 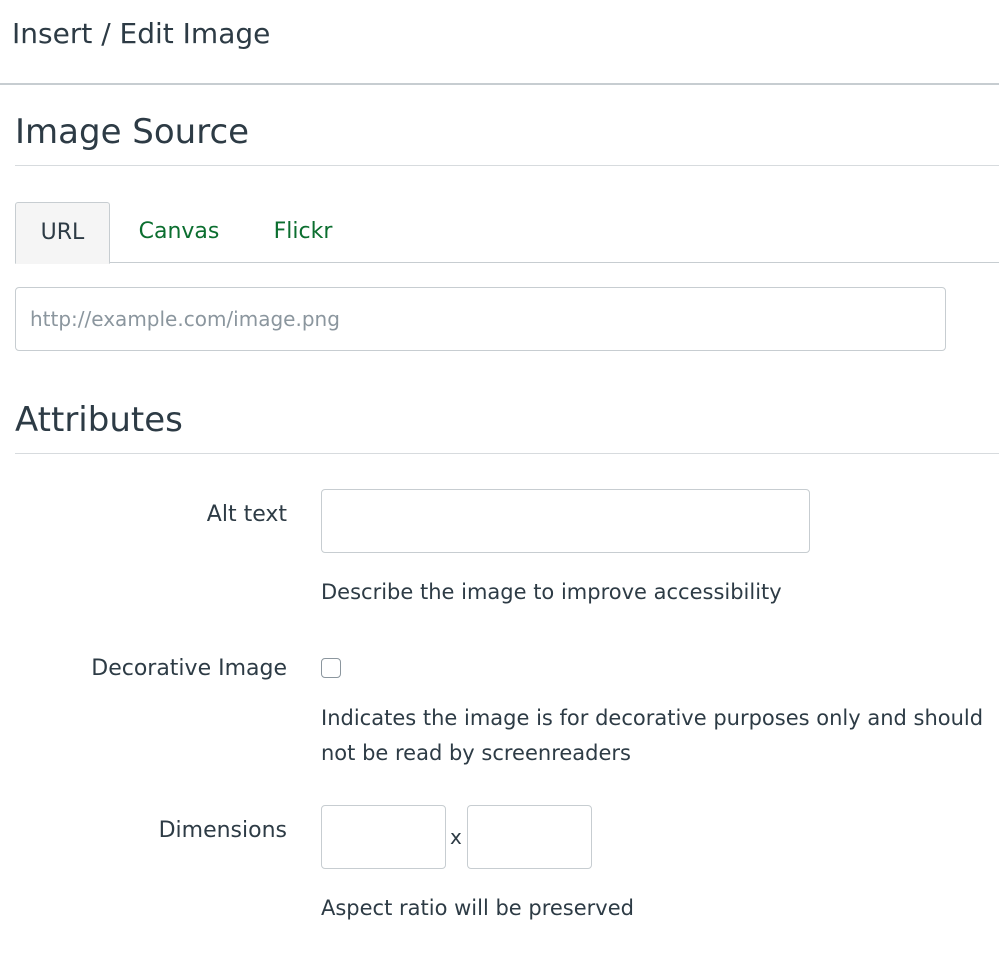 What do you see at coordinates (99, 420) in the screenshot?
I see `attributes-heading: Attributes` at bounding box center [99, 420].